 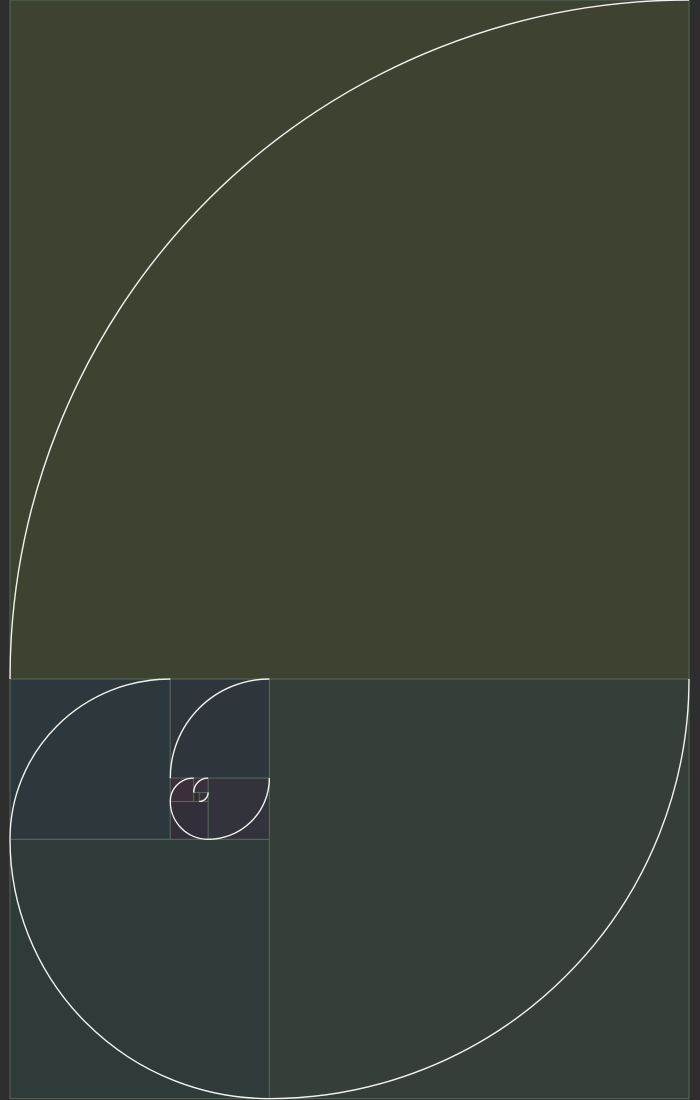 I want to click on right-edge-strip, so click(x=694, y=550).